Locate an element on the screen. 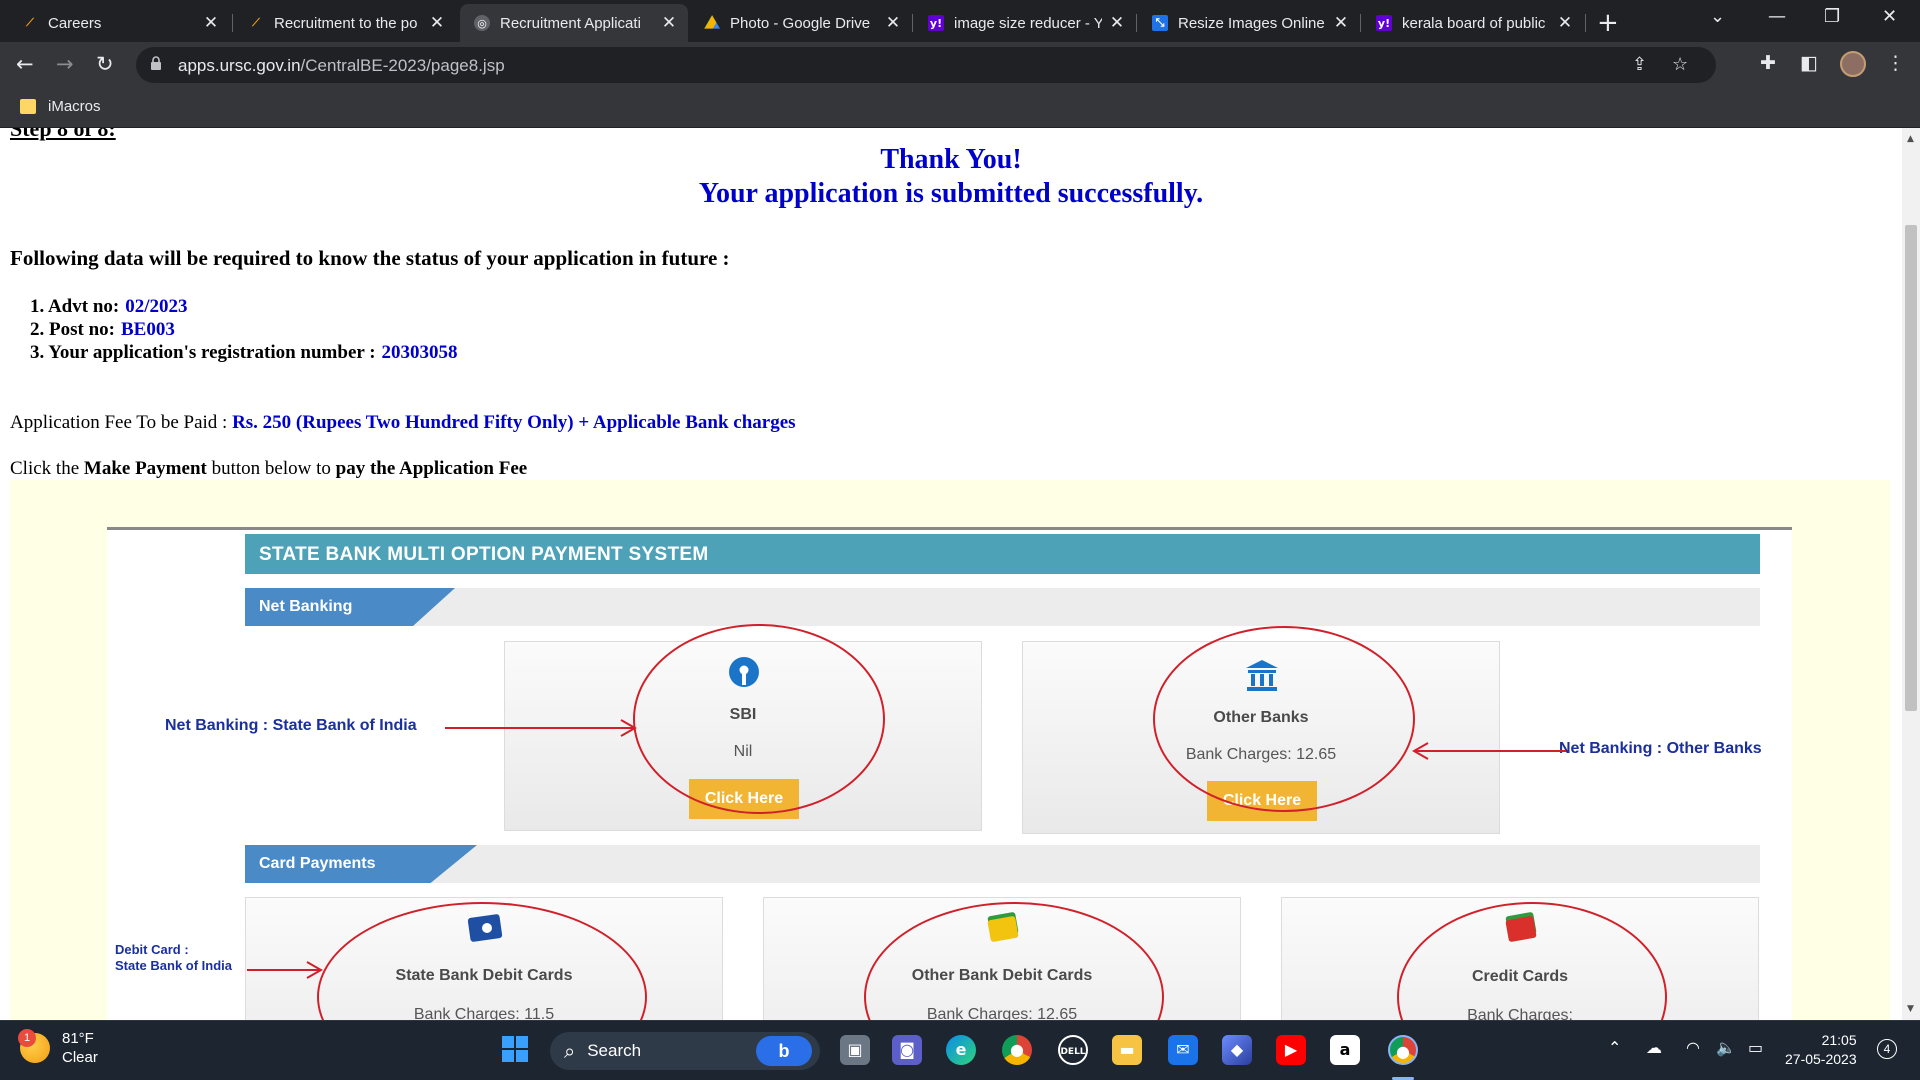  file-explorer-icon: ▬ is located at coordinates (1127, 1050).